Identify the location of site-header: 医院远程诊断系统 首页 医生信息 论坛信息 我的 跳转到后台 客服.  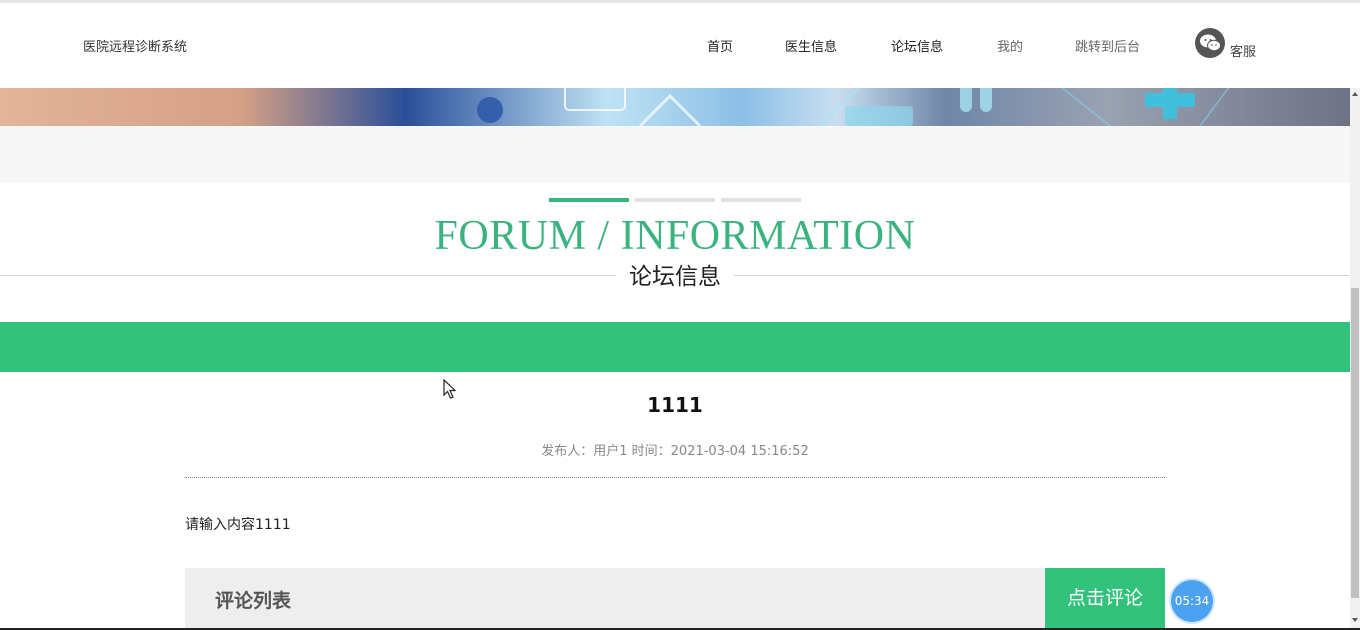
(675, 45).